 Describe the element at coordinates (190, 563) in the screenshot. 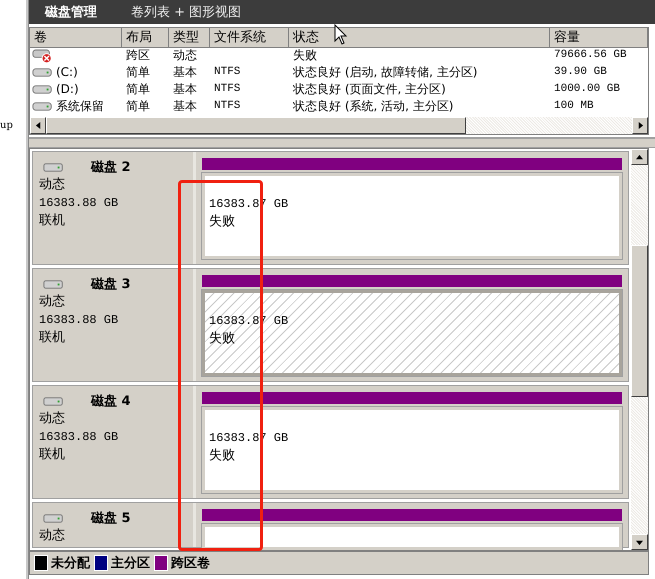

I see `legend-label: 跨区卷` at that location.